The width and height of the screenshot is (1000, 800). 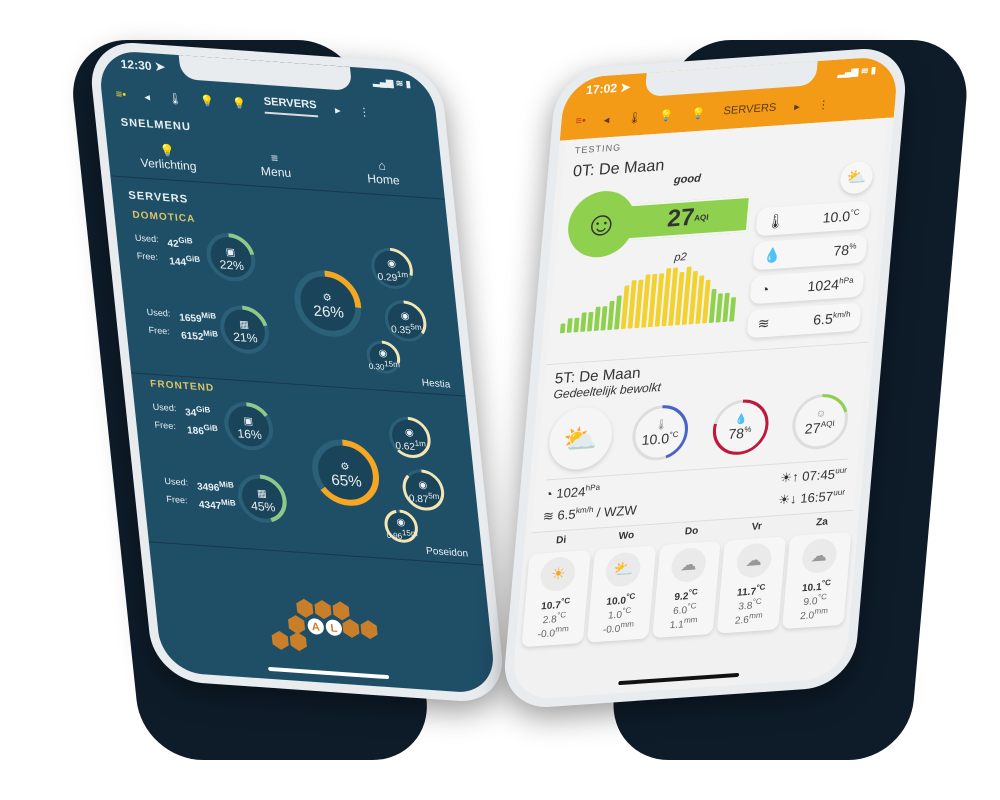 I want to click on cpu-icon: ⚙, so click(x=327, y=297).